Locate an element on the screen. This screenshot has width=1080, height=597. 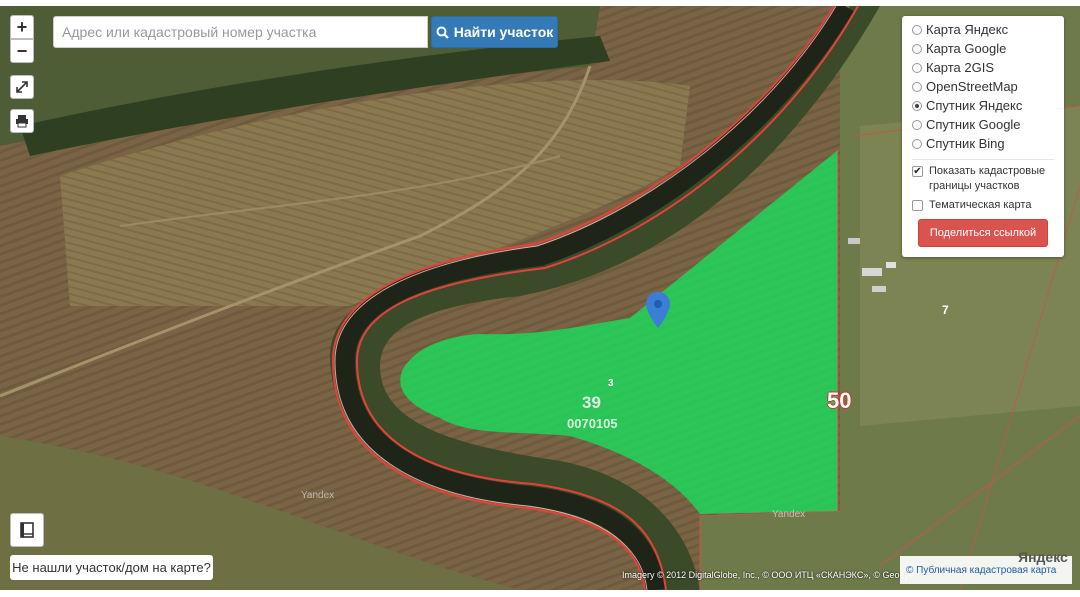
fullscreen-button is located at coordinates (22, 87).